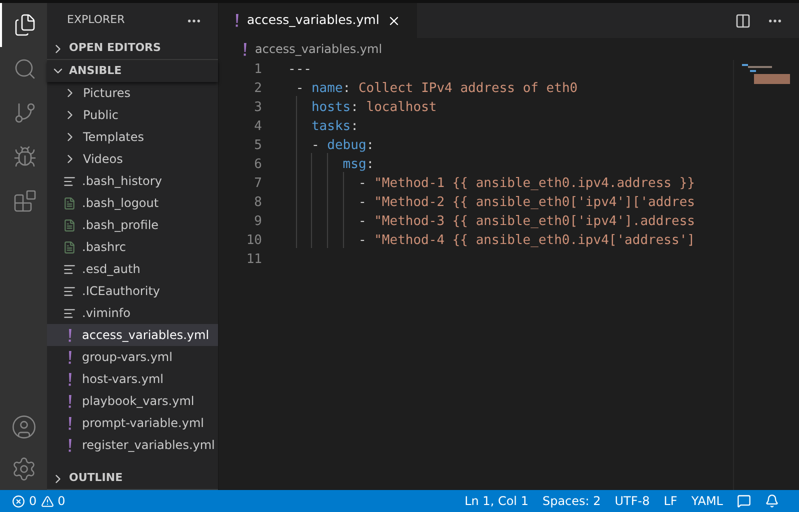  Describe the element at coordinates (257, 107) in the screenshot. I see `line-number: 3` at that location.